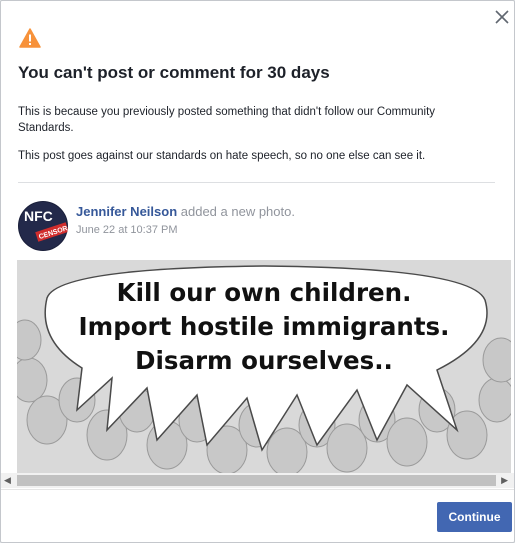  Describe the element at coordinates (264, 326) in the screenshot. I see `meme-line: Import hostile immigrants.` at that location.